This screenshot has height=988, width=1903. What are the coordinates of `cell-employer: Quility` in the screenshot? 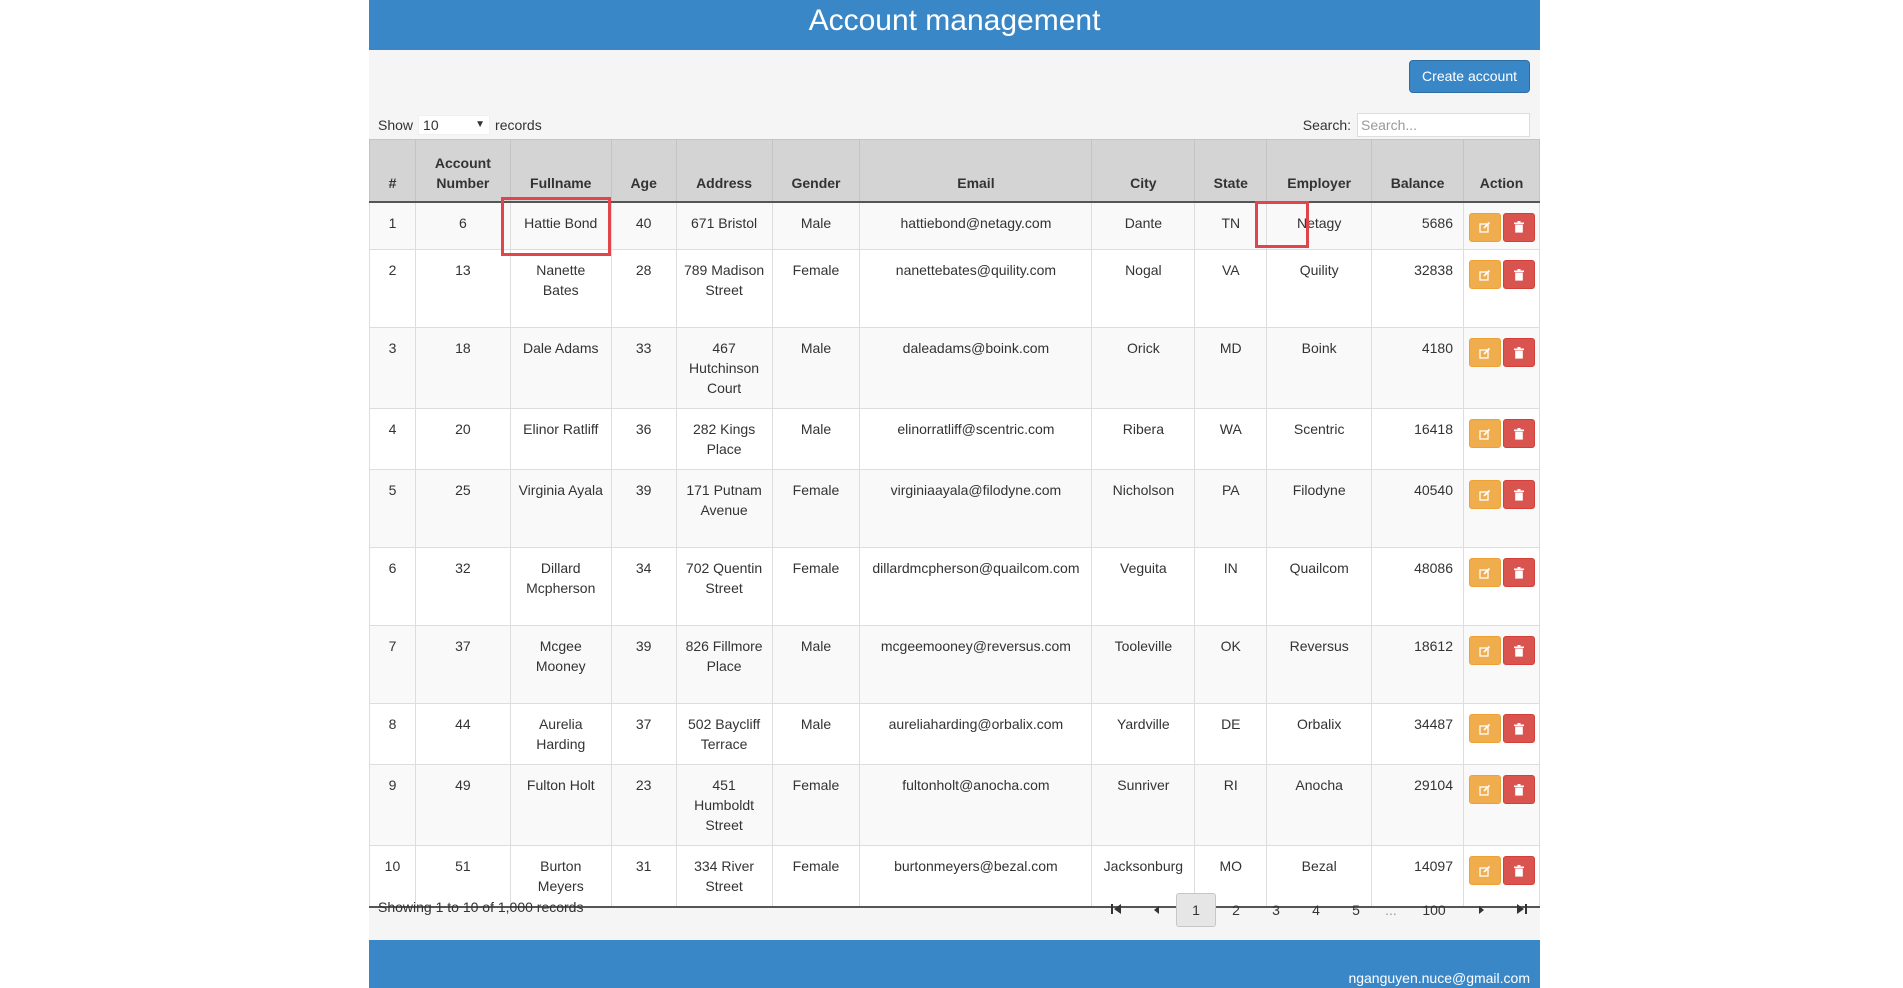 It's located at (1319, 288).